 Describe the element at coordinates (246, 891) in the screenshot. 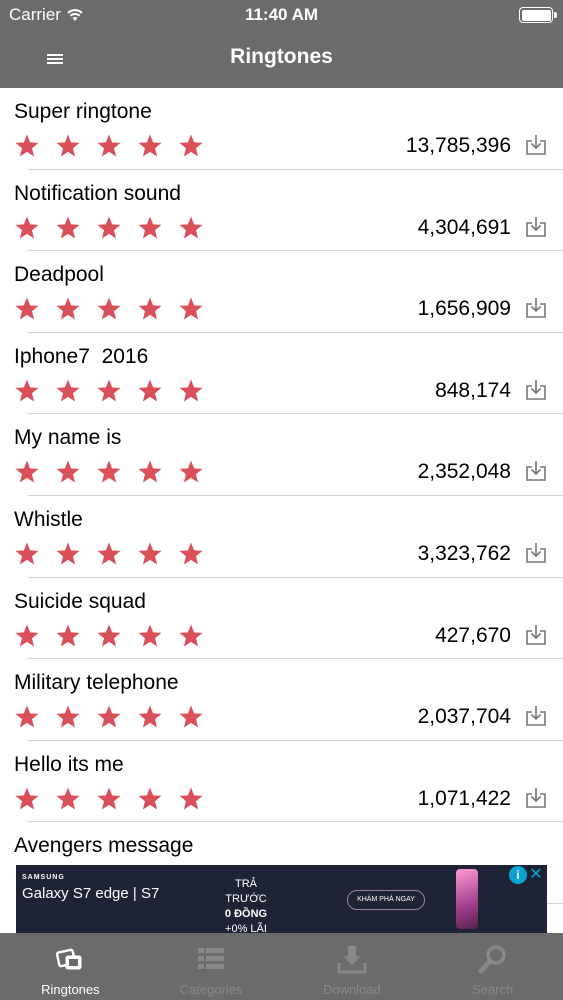

I see `ad-offer-line1: TRẢ TRƯỚC` at that location.